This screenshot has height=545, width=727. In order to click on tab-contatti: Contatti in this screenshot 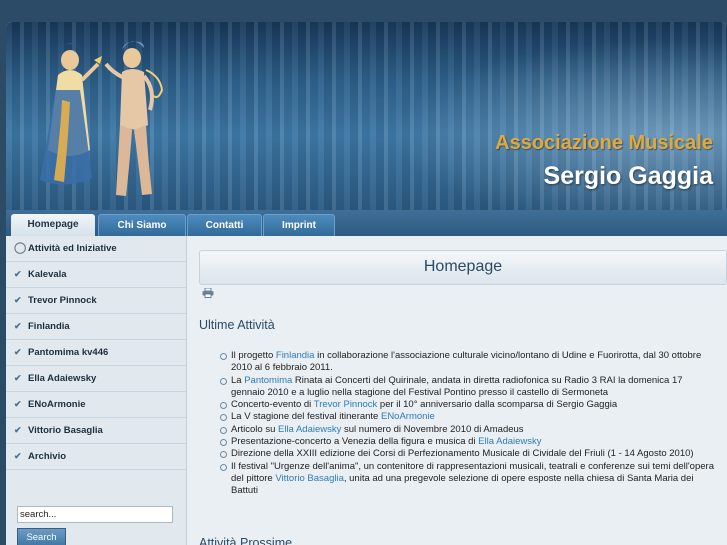, I will do `click(224, 225)`.